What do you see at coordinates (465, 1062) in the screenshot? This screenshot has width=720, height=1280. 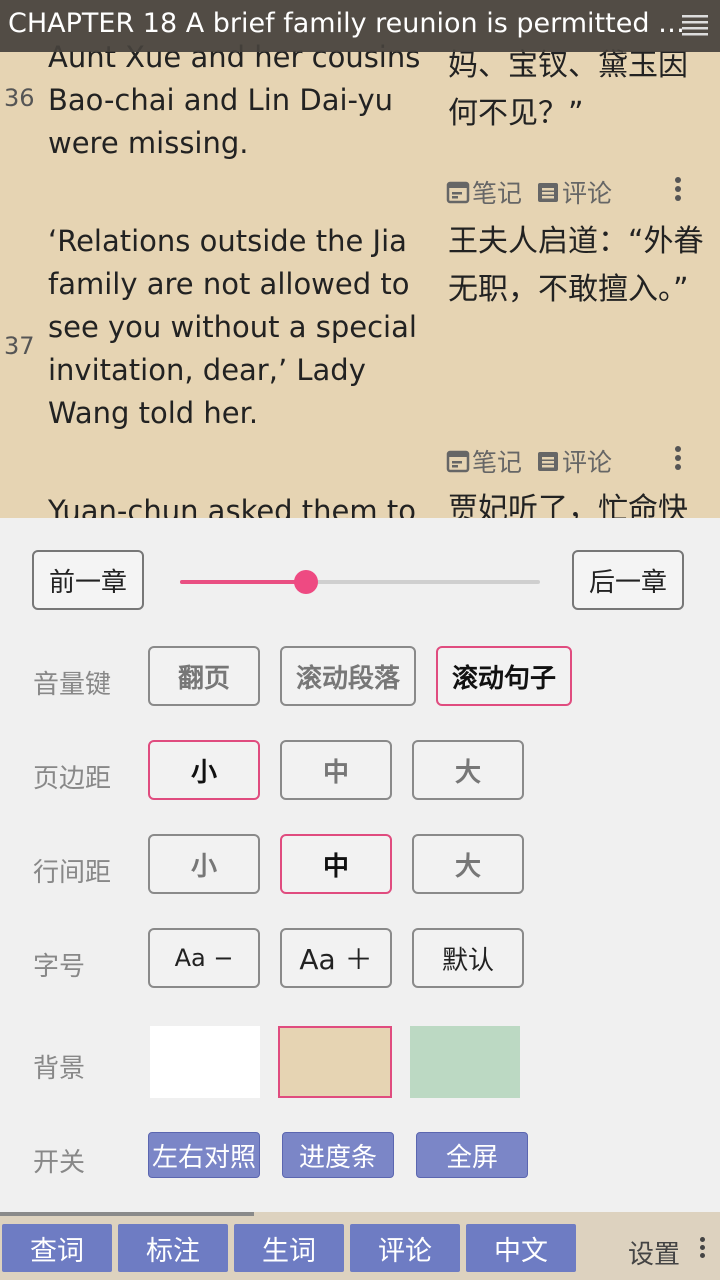 I see `background-green-swatch` at bounding box center [465, 1062].